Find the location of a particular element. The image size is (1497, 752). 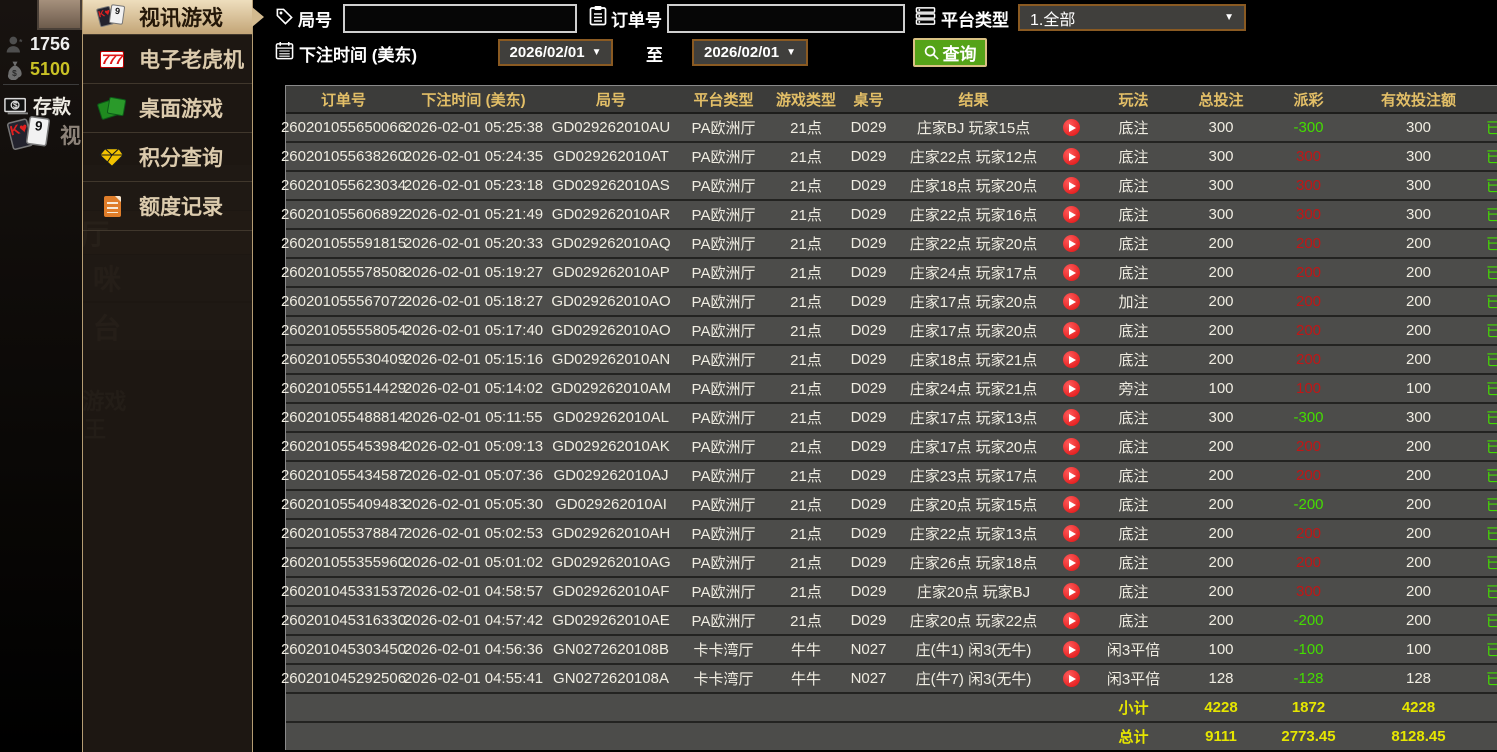

col-header-platform: 平台类型 is located at coordinates (723, 100).